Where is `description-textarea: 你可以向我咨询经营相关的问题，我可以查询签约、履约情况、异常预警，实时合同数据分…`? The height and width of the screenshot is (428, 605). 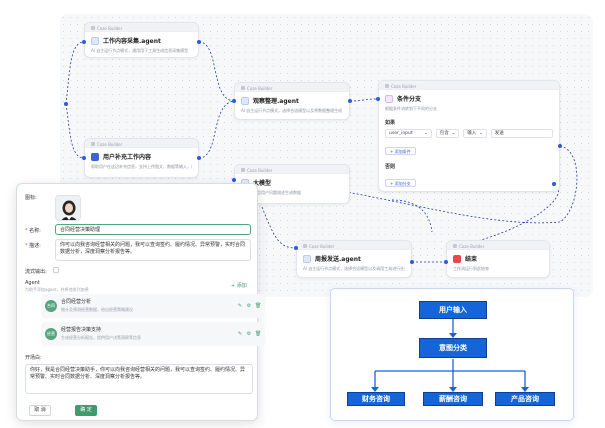 description-textarea: 你可以向我咨询经营相关的问题，我可以查询签约、履约情况、异常预警，实时合同数据分… is located at coordinates (153, 250).